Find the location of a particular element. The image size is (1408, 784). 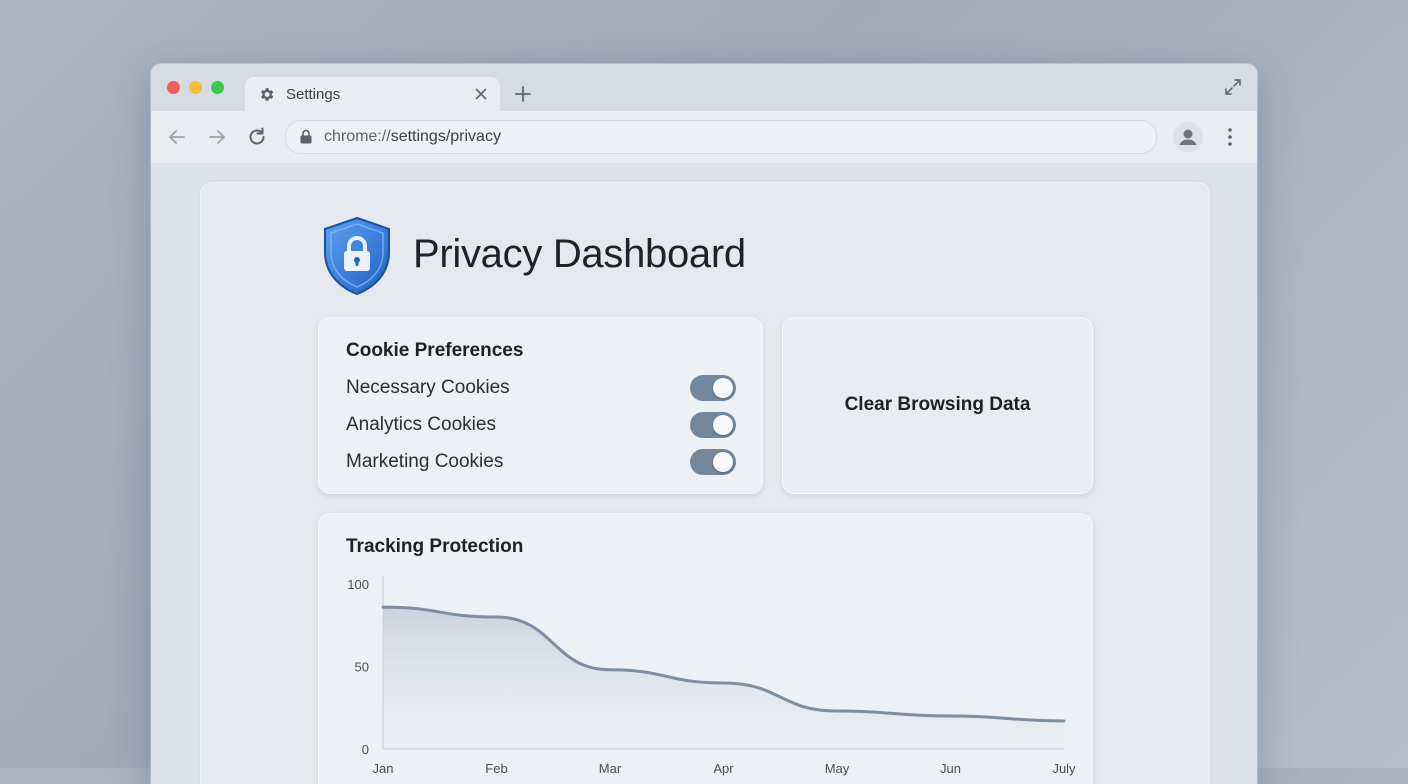

x-tick-label: Jan is located at coordinates (383, 768).